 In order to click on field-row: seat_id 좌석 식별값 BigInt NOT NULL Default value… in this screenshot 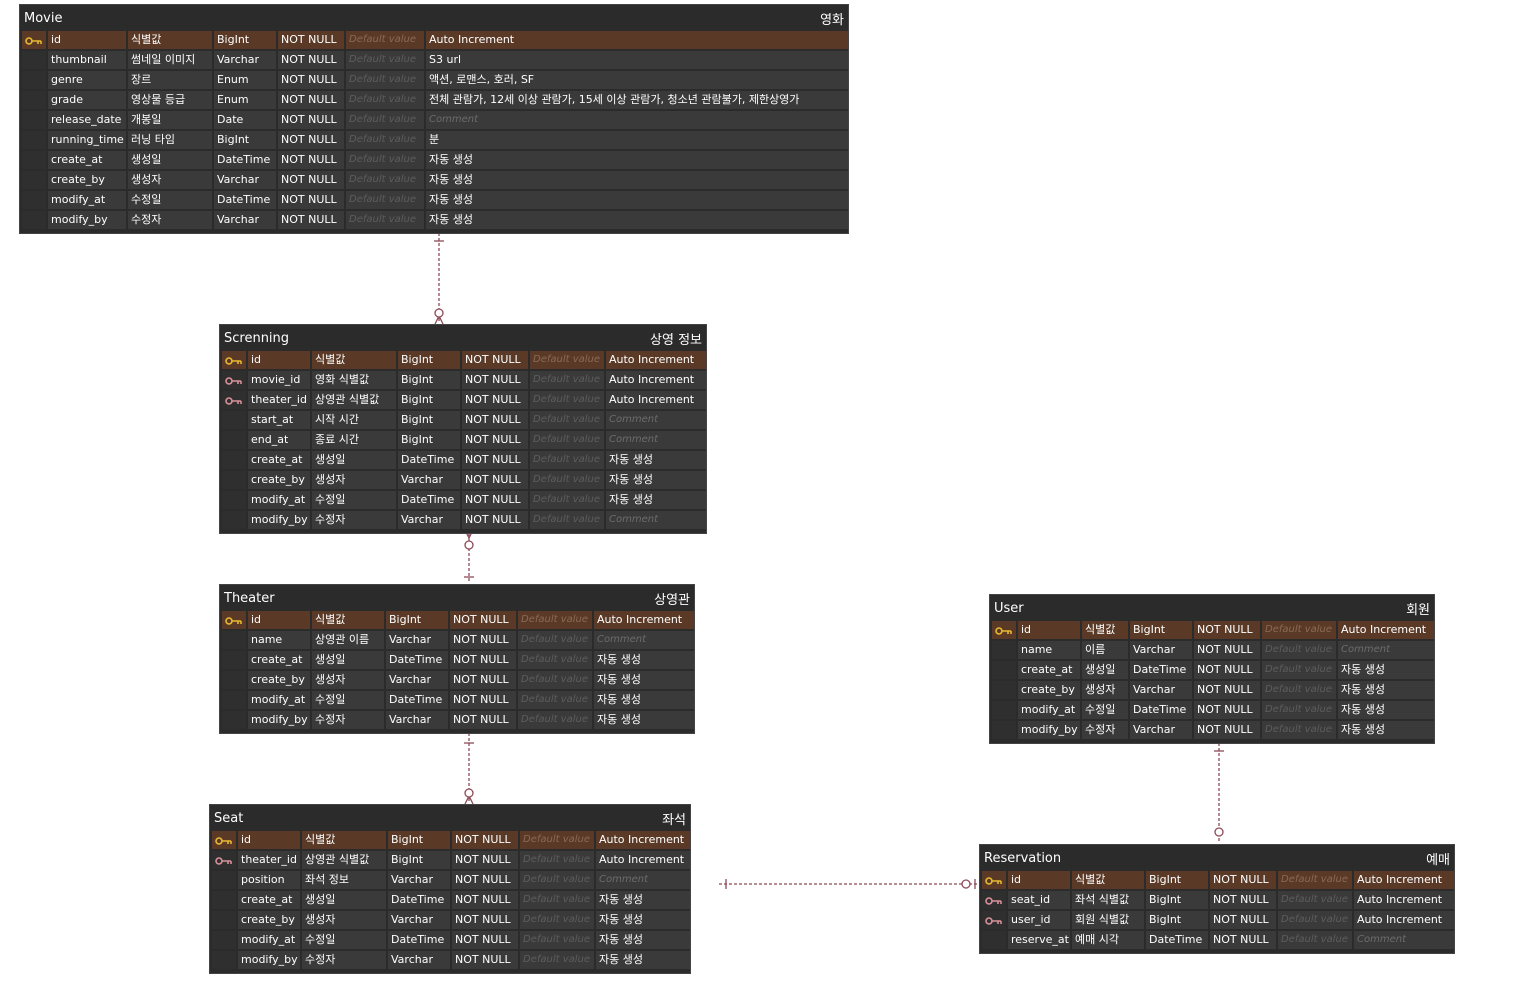, I will do `click(1218, 901)`.